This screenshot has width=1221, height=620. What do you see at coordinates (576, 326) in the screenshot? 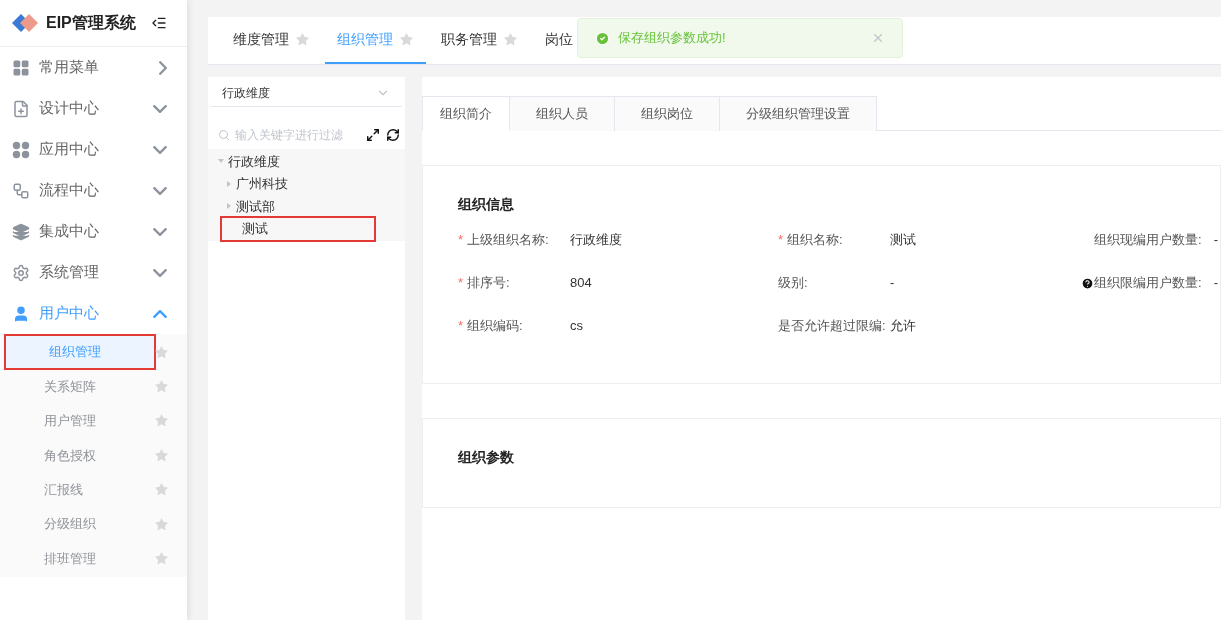
I see `field-value: cs` at bounding box center [576, 326].